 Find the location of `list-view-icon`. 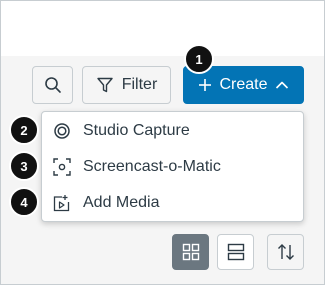

list-view-icon is located at coordinates (235, 252).